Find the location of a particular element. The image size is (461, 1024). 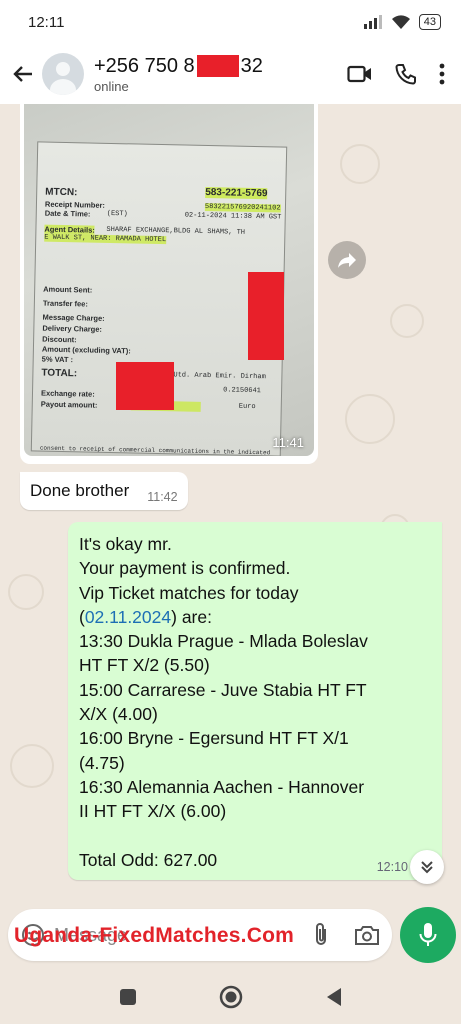

attach-icon is located at coordinates (321, 935).